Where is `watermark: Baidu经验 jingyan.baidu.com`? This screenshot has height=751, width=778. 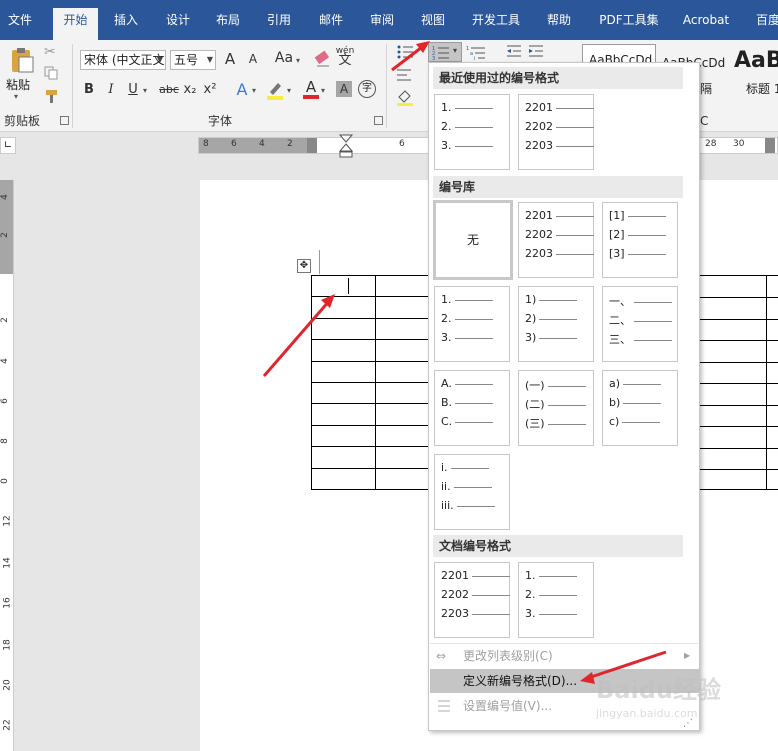
watermark: Baidu经验 jingyan.baidu.com is located at coordinates (687, 700).